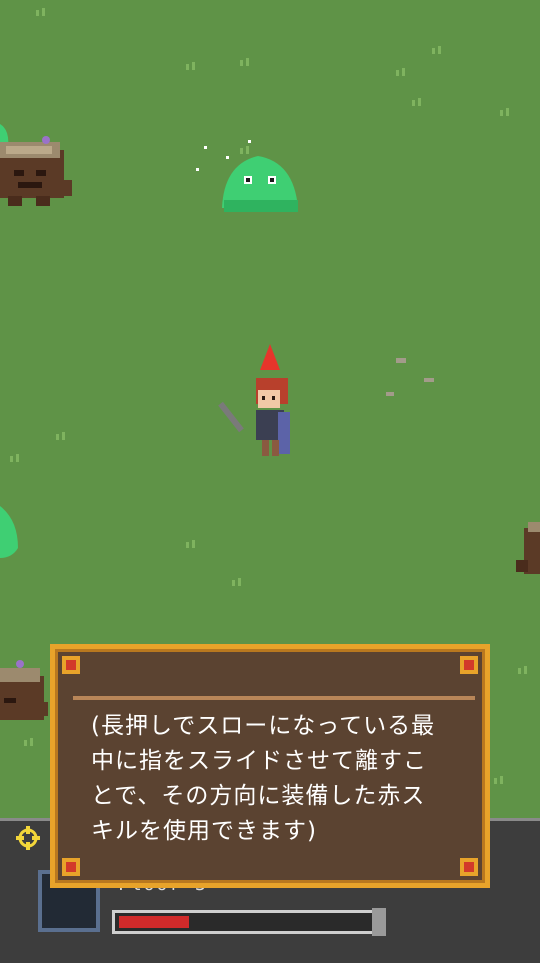 The image size is (540, 963). What do you see at coordinates (379, 922) in the screenshot?
I see `hp-bar-endcap` at bounding box center [379, 922].